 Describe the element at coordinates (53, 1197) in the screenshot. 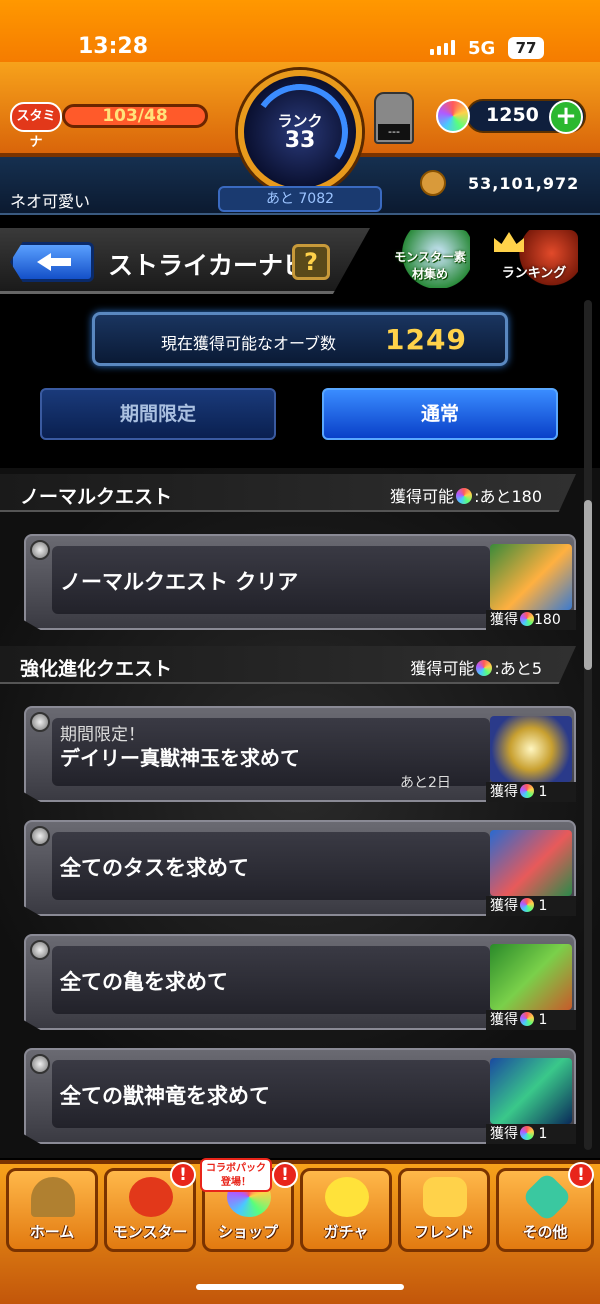

I see `home-icon` at that location.